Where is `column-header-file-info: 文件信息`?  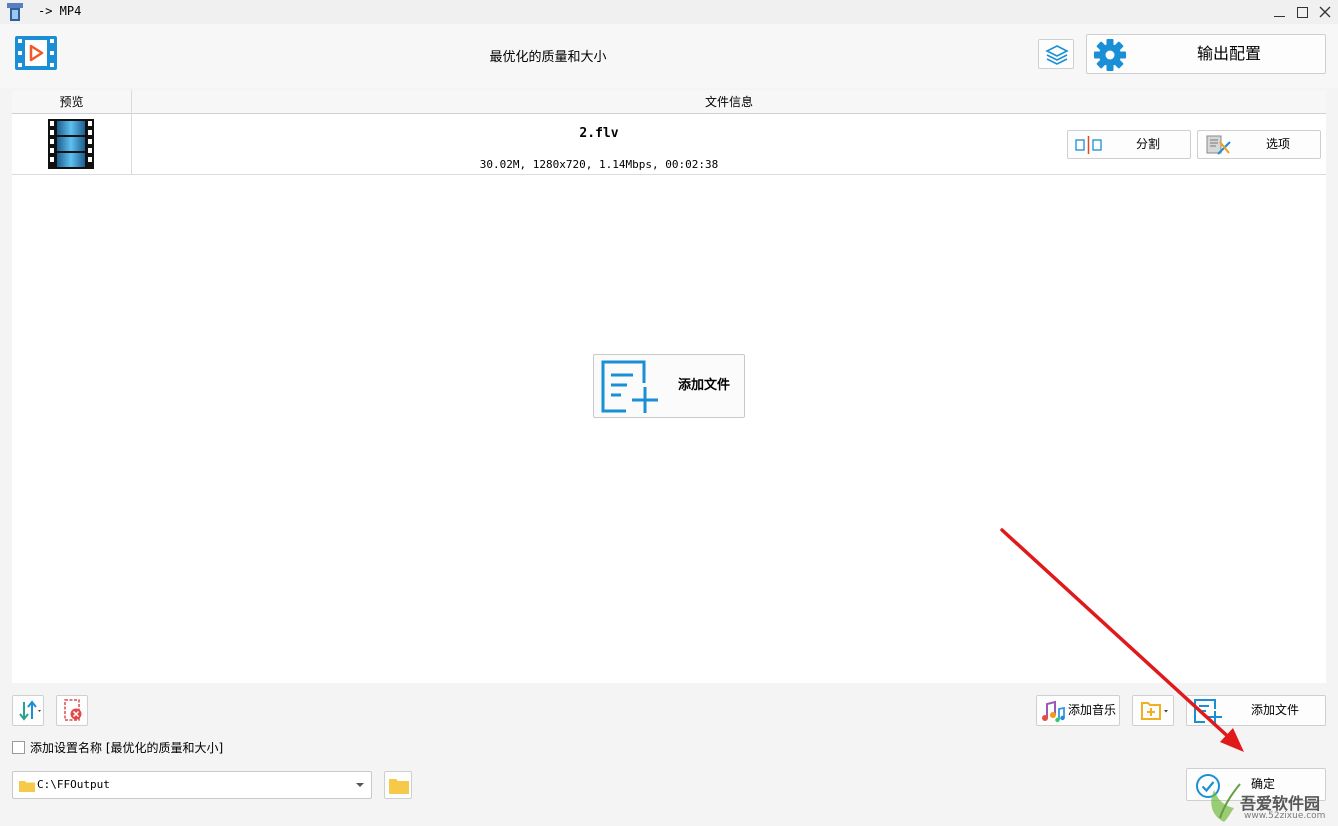
column-header-file-info: 文件信息 is located at coordinates (728, 102).